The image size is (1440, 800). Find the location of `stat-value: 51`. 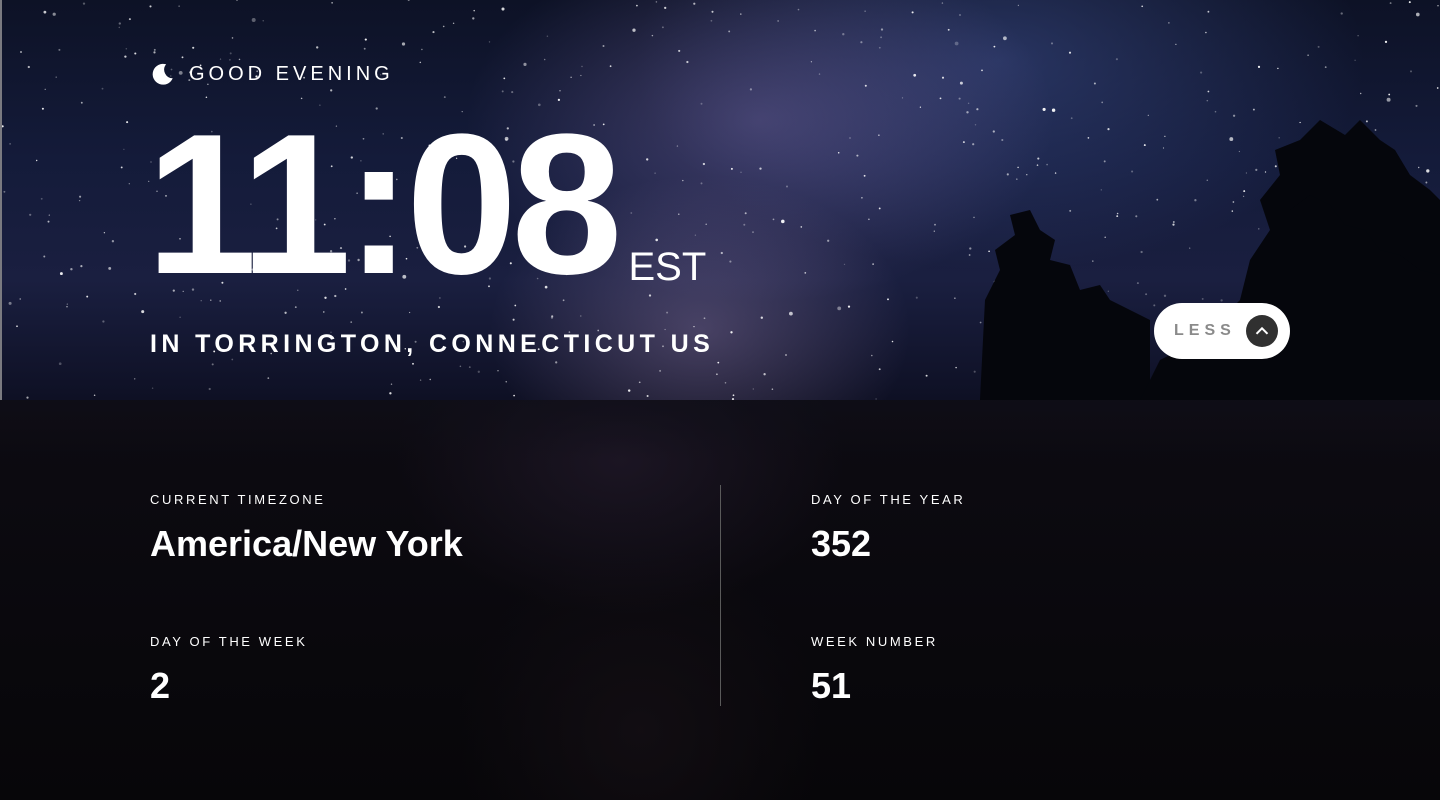

stat-value: 51 is located at coordinates (831, 685).